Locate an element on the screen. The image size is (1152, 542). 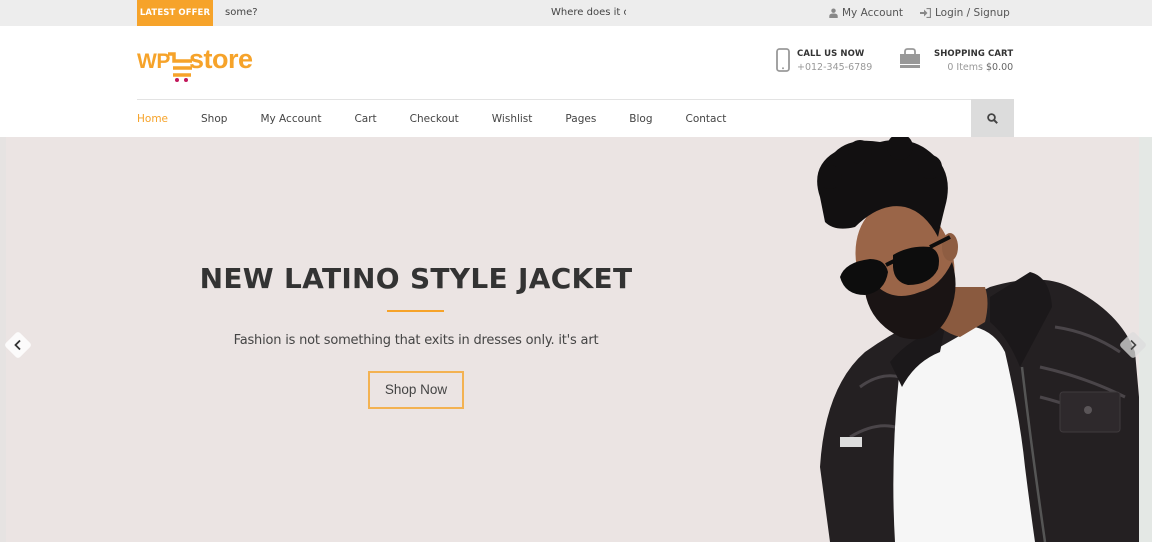
shopping-bag-icon is located at coordinates (910, 58).